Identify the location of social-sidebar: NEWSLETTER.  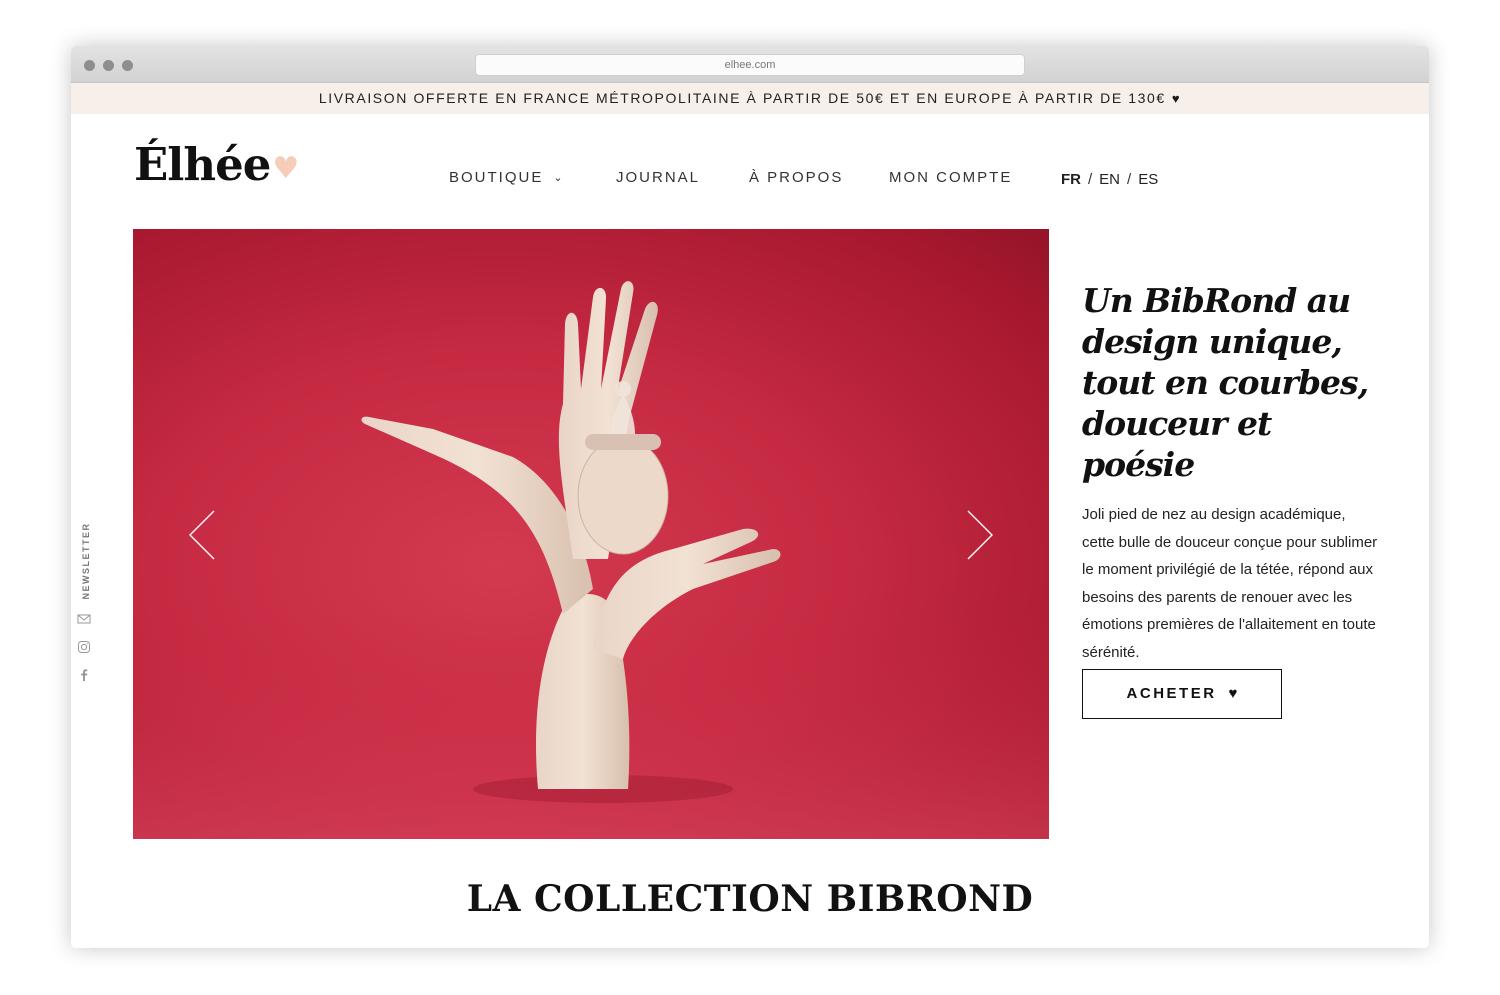
(86, 601).